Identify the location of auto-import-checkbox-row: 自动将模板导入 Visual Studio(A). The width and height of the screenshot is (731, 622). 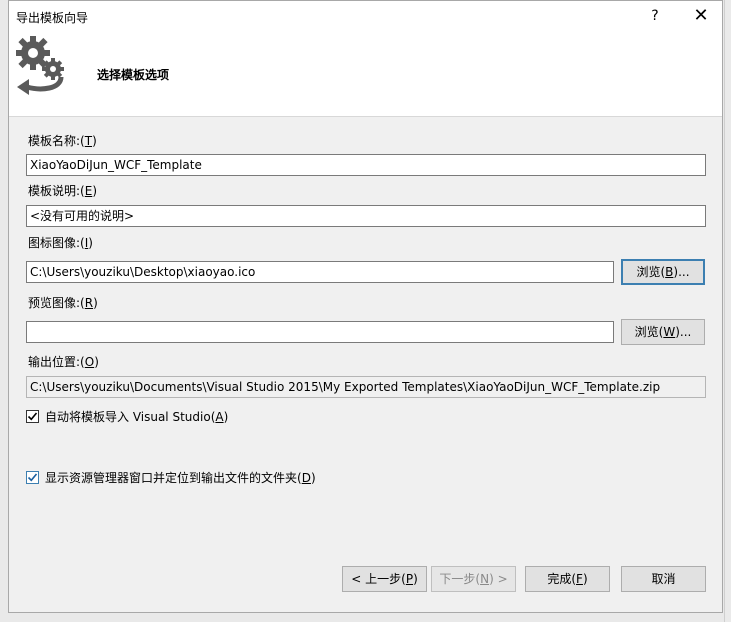
(127, 416).